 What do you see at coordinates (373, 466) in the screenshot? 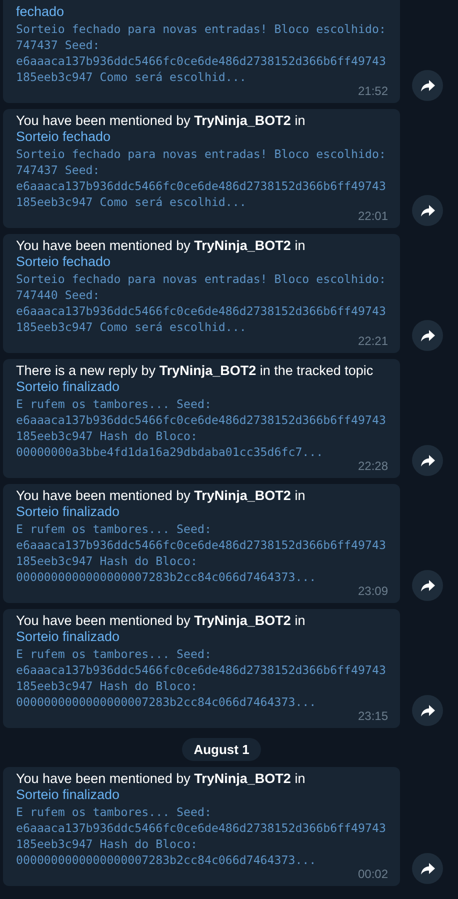
I see `message-time: 22:28` at bounding box center [373, 466].